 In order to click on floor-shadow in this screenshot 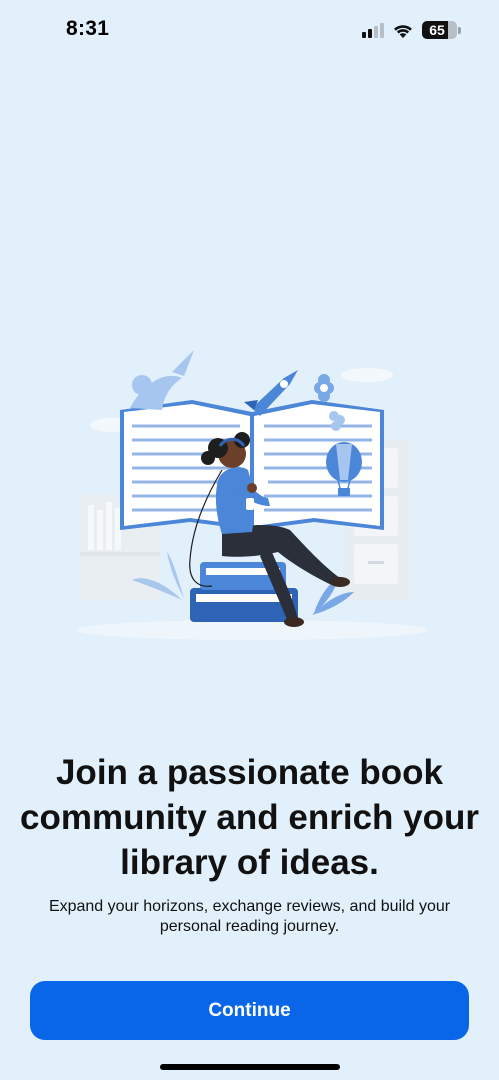, I will do `click(252, 630)`.